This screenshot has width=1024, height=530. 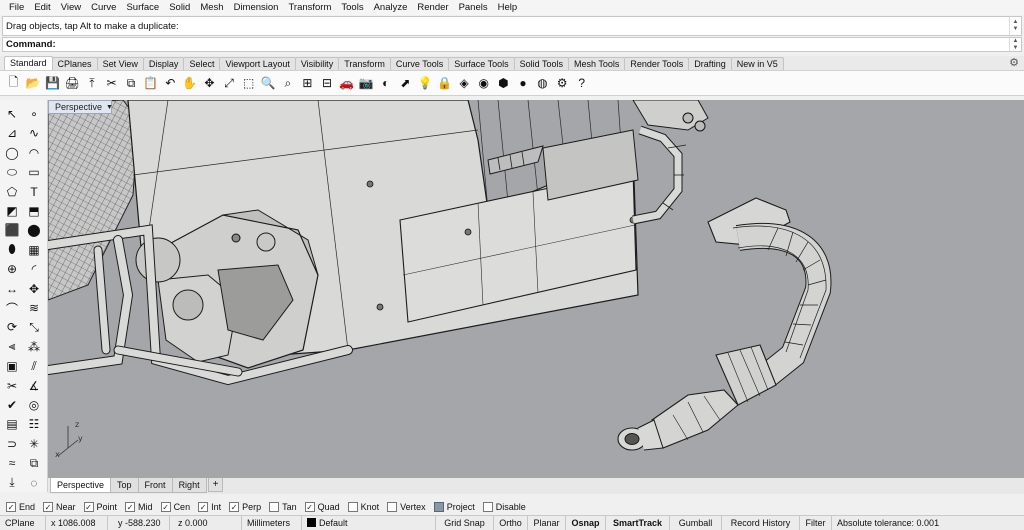 What do you see at coordinates (12, 250) in the screenshot?
I see `cylinder-icon: ⬮` at bounding box center [12, 250].